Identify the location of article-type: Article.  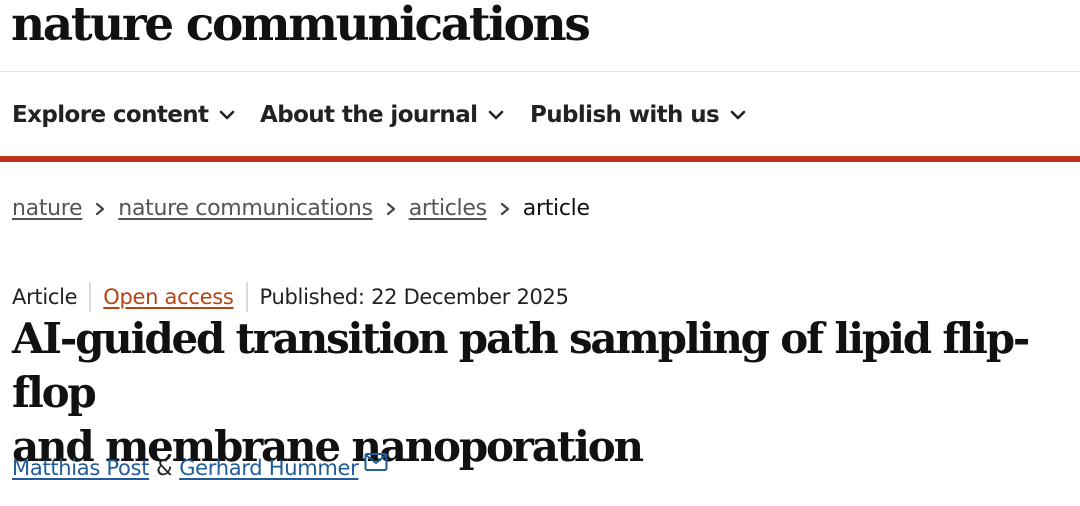
(45, 297).